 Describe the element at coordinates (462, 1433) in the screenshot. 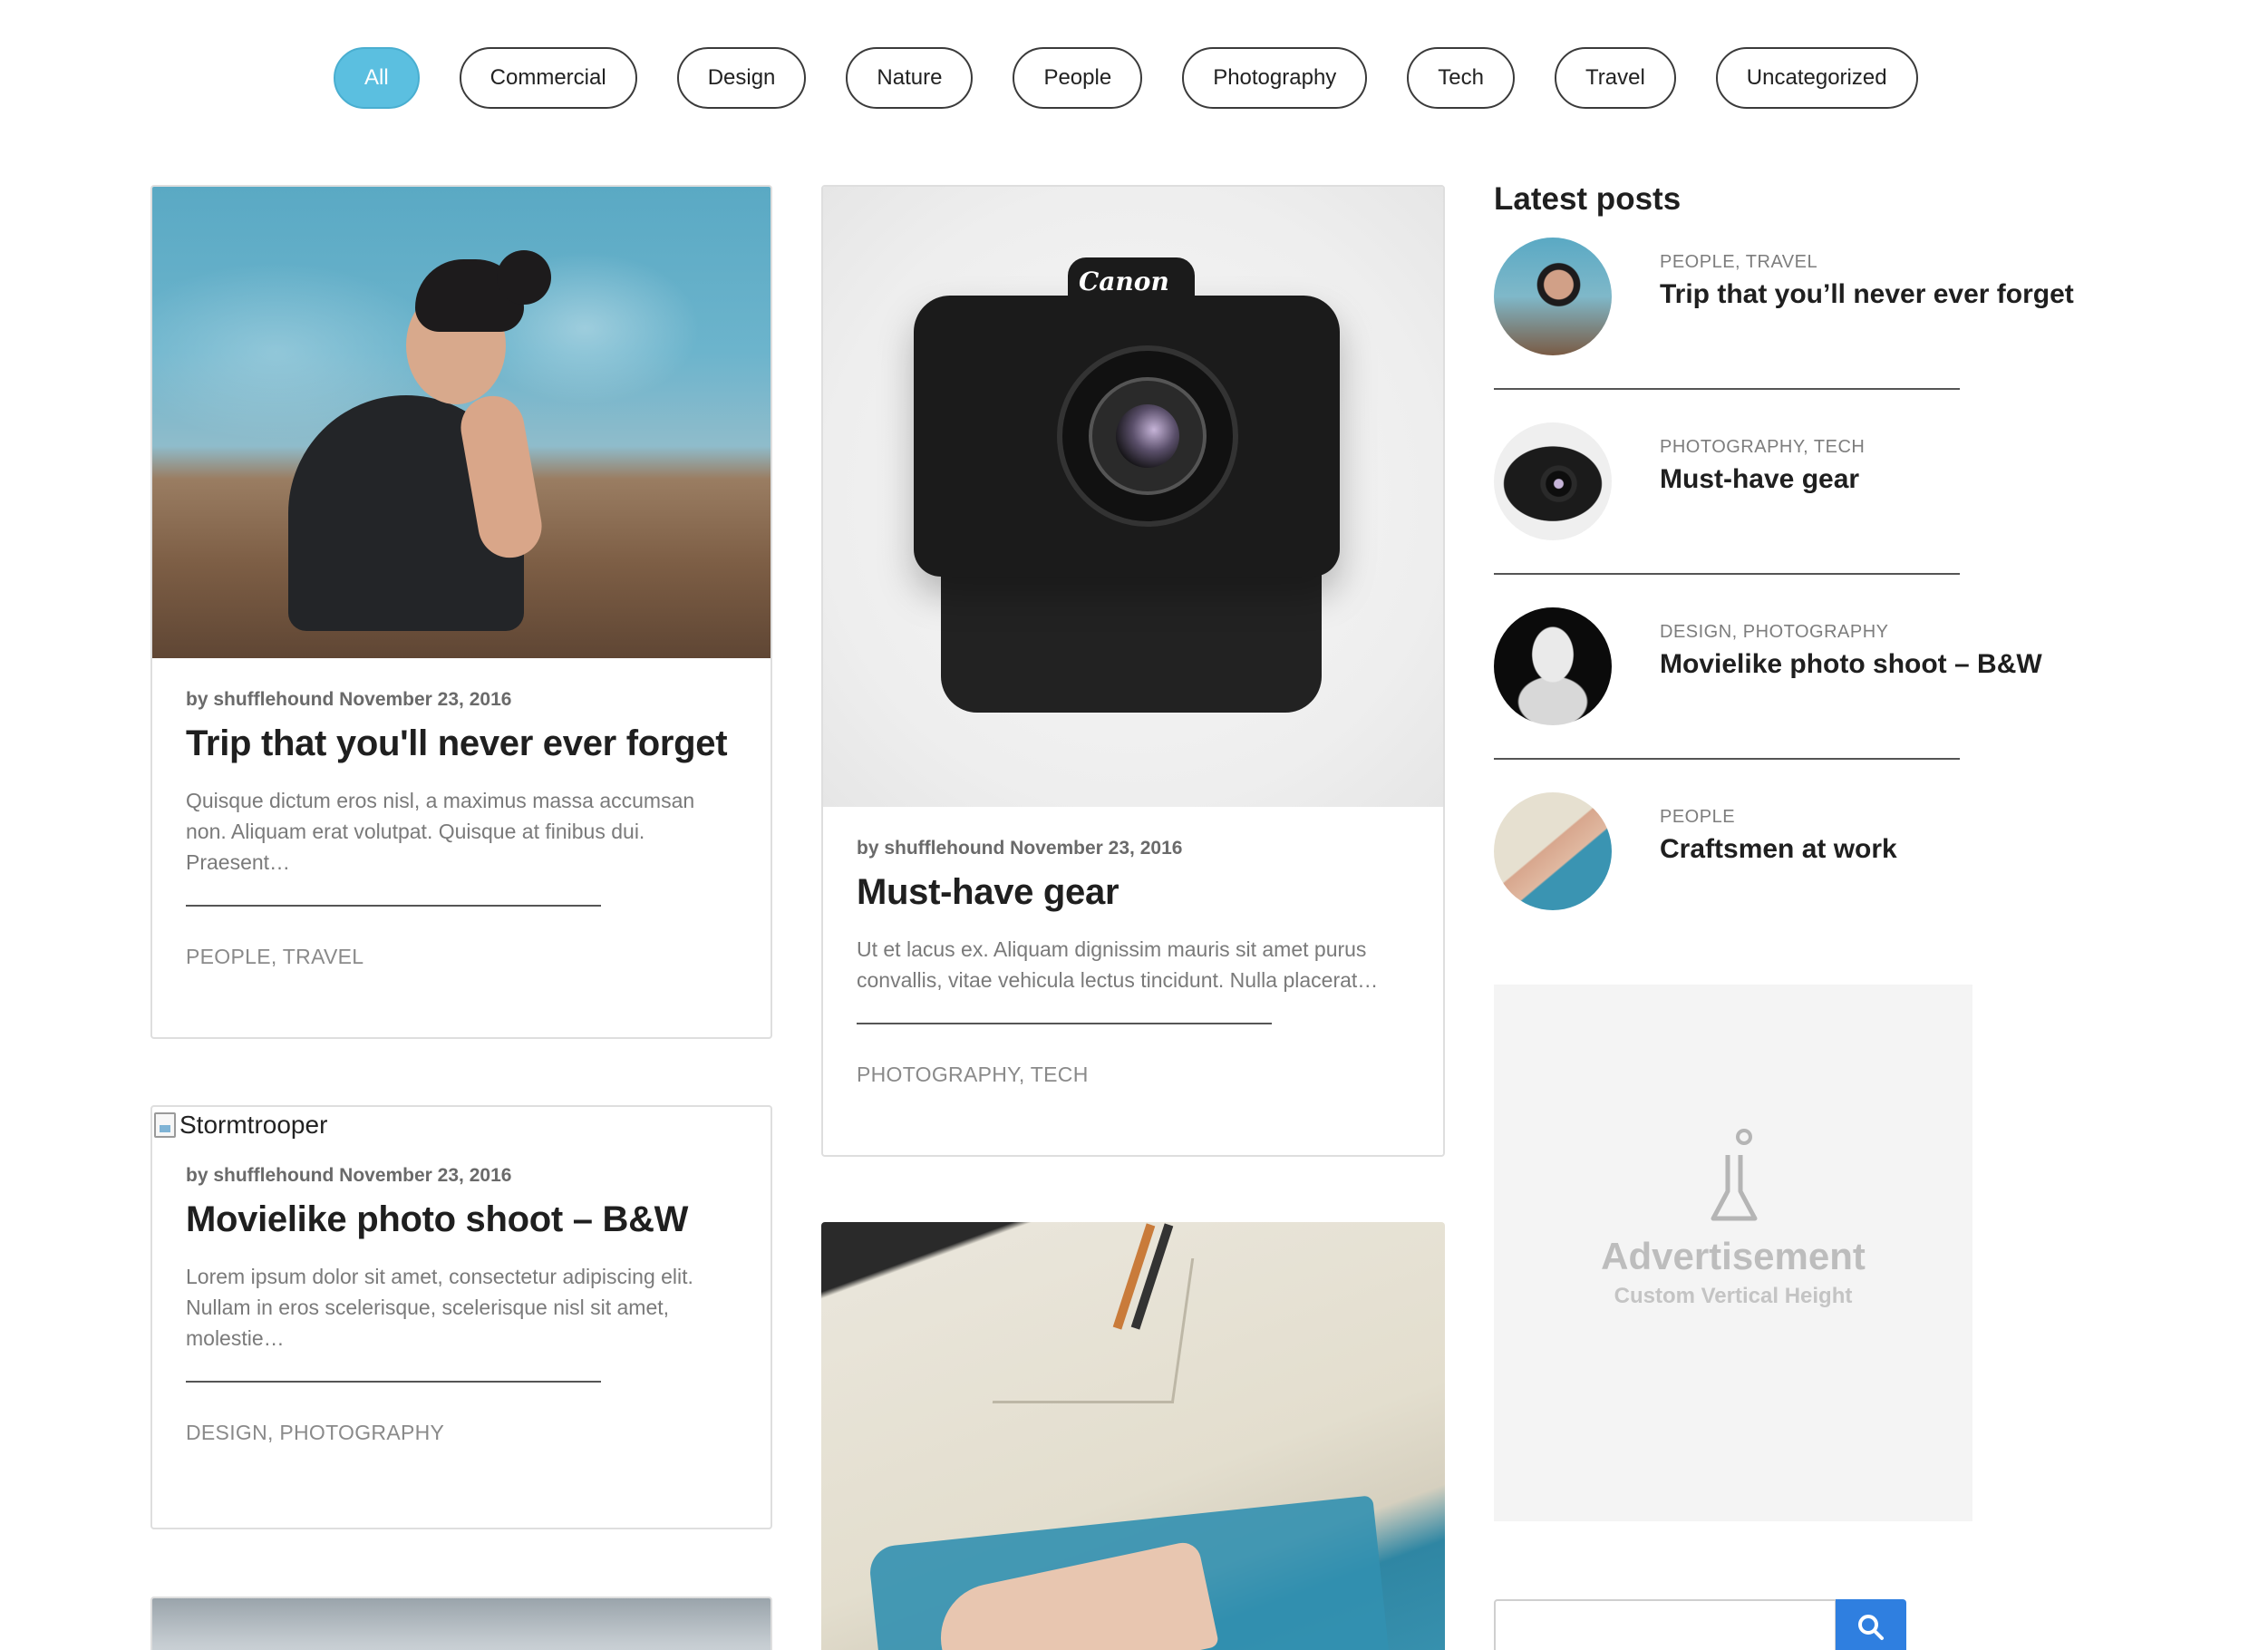

I see `post-categories: DESIGN, PHOTOGRAPHY` at that location.